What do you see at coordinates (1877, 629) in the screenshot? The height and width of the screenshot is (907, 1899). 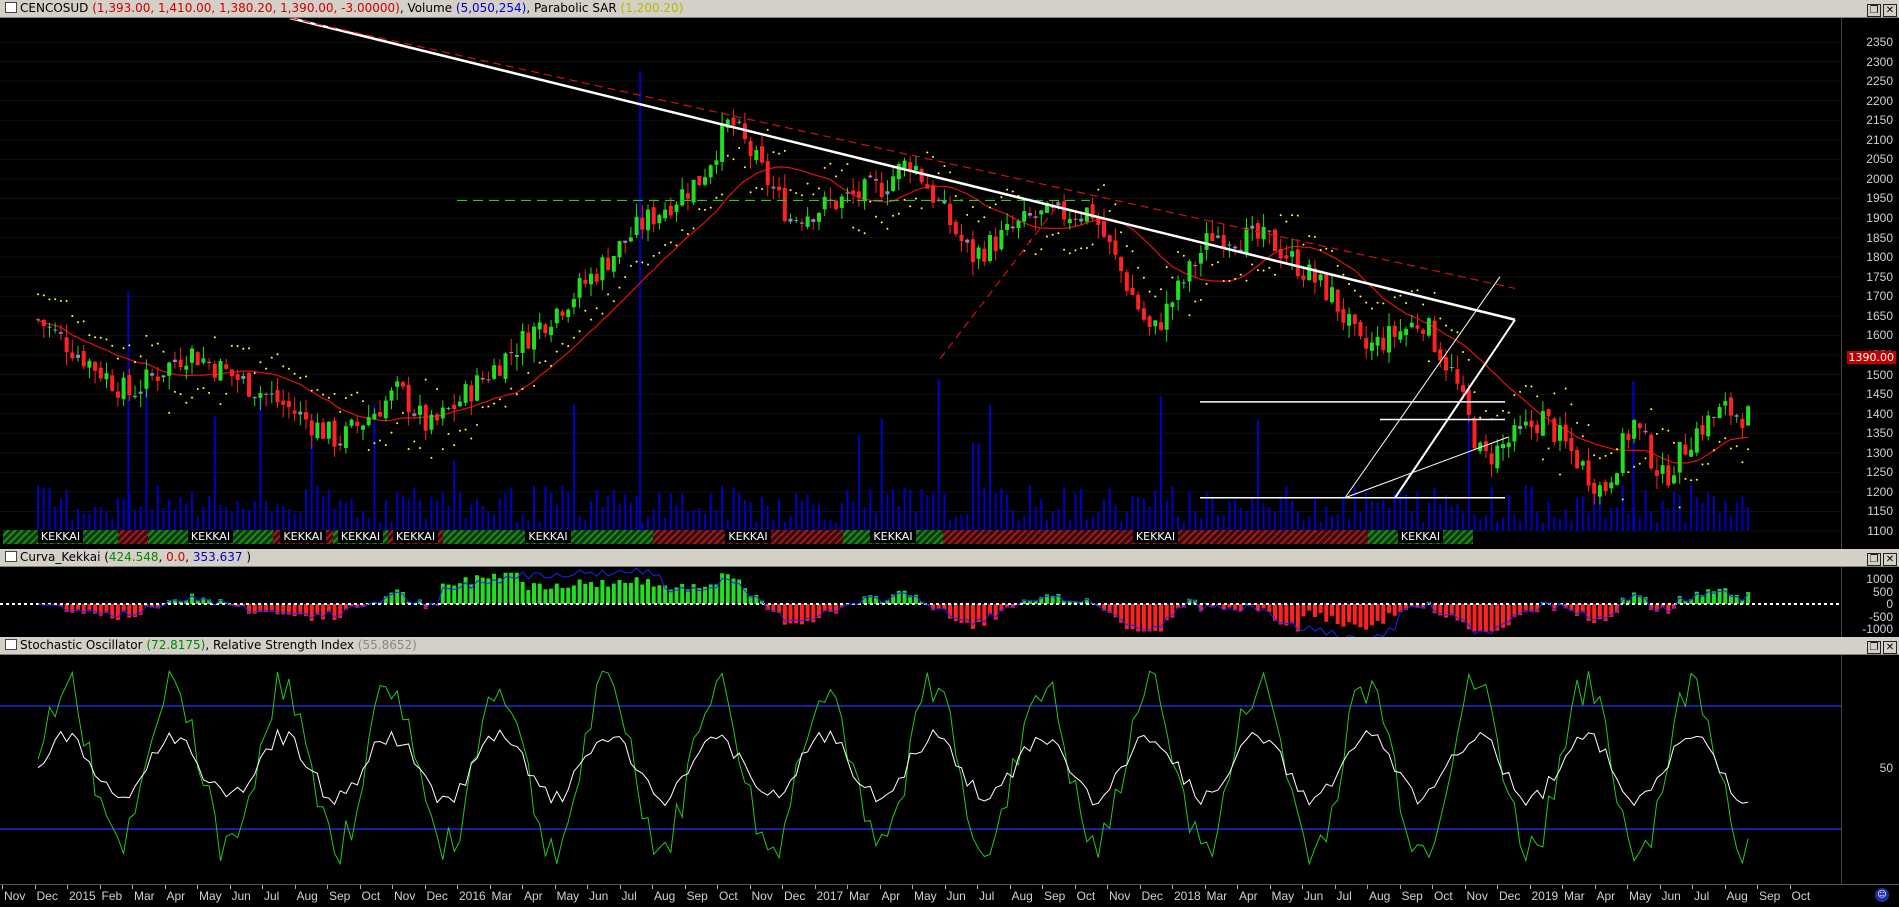 I see `y-tick-label: -1000` at bounding box center [1877, 629].